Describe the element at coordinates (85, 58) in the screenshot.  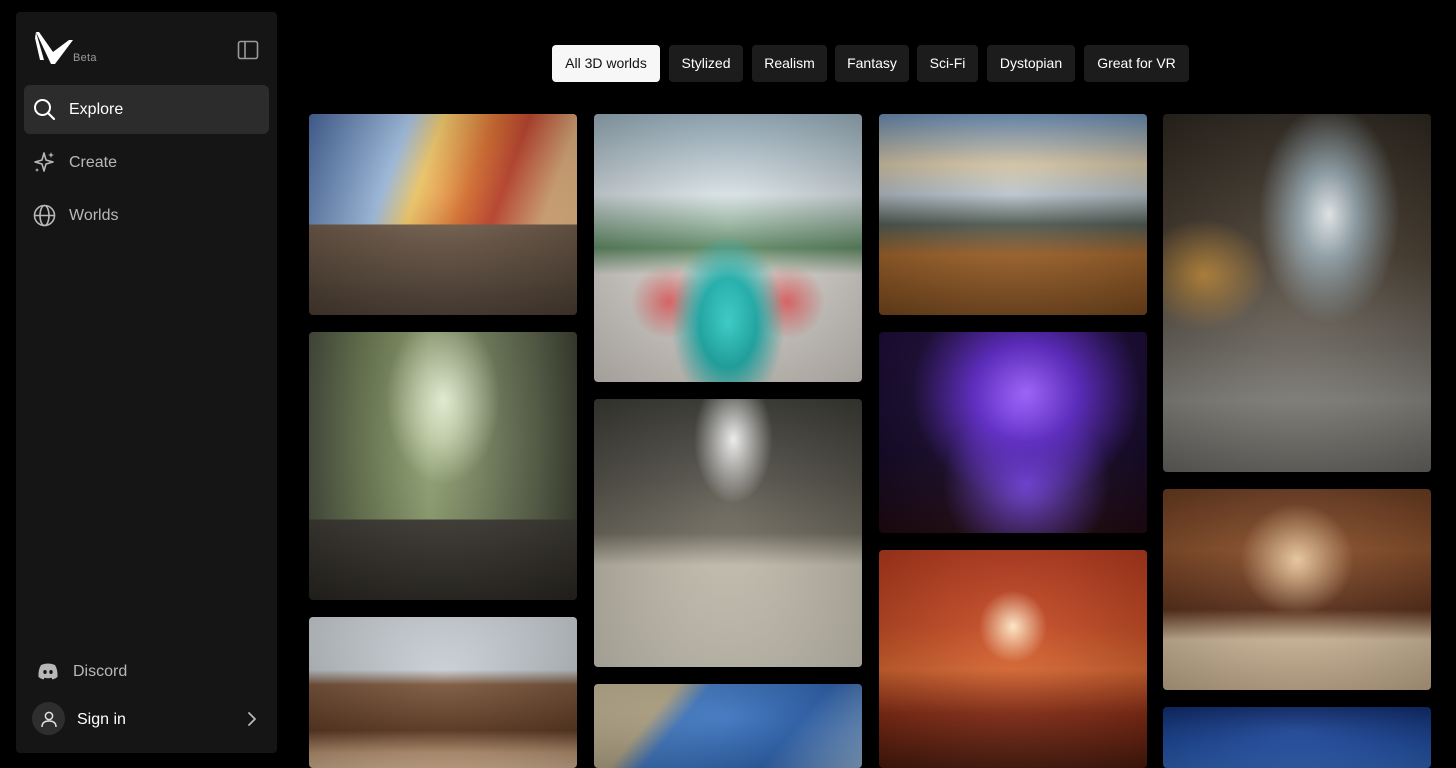
I see `beta-badge: Beta` at that location.